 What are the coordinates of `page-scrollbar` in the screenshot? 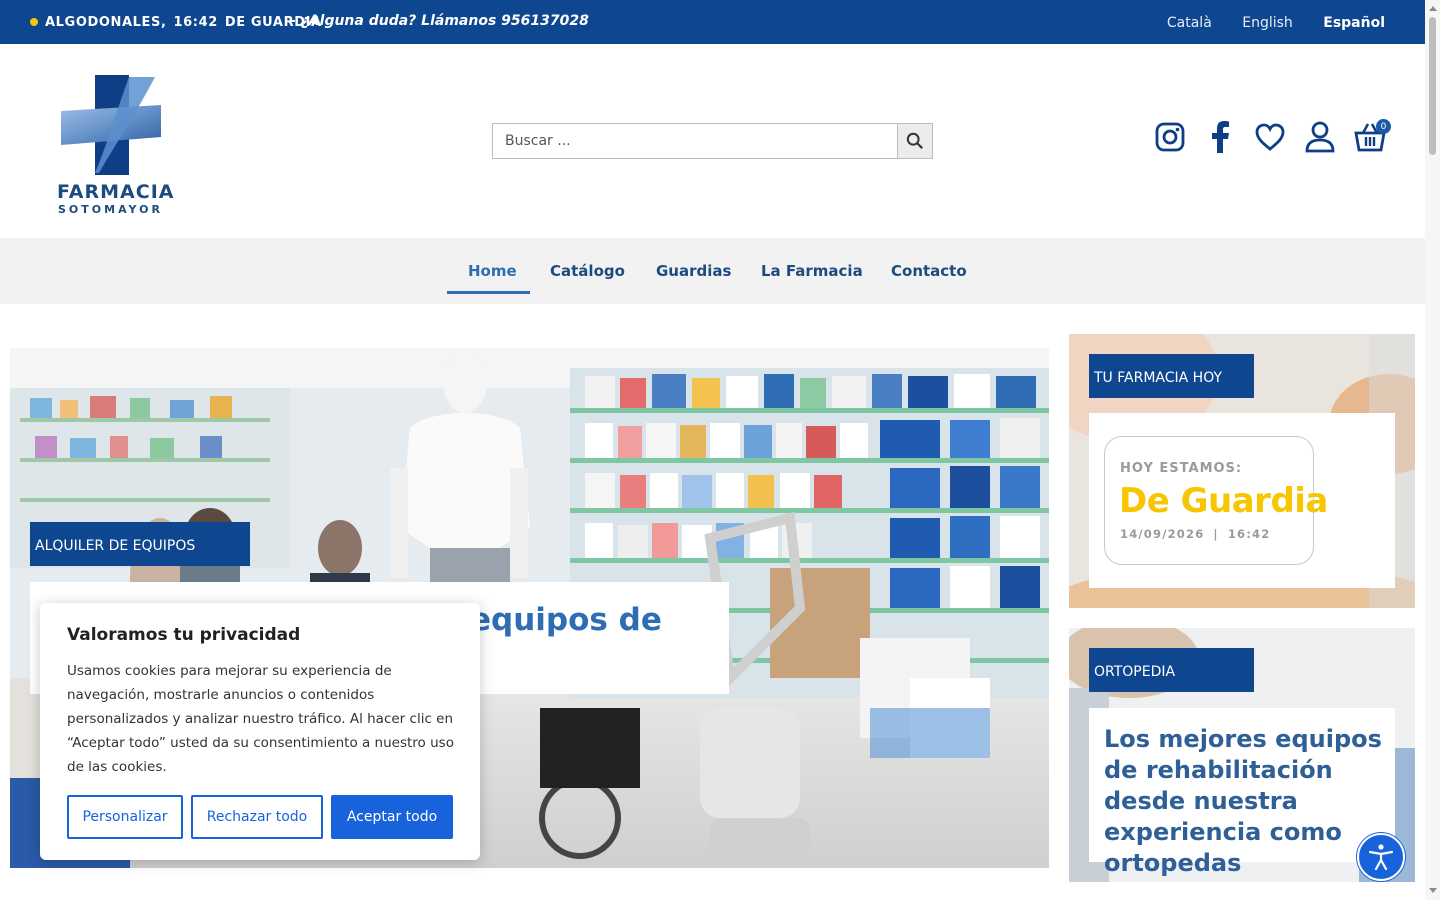 It's located at (1432, 450).